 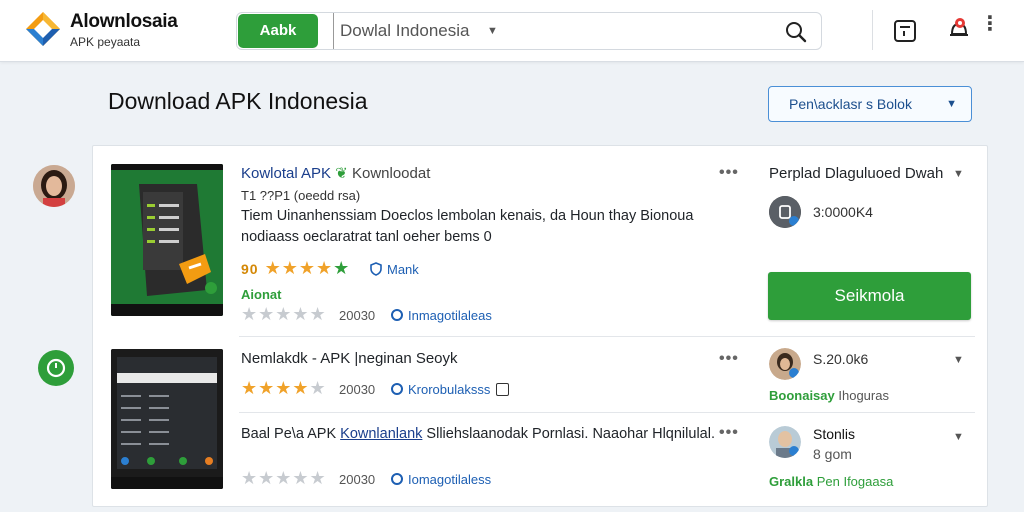 I want to click on download-badge-icon, so click(x=503, y=389).